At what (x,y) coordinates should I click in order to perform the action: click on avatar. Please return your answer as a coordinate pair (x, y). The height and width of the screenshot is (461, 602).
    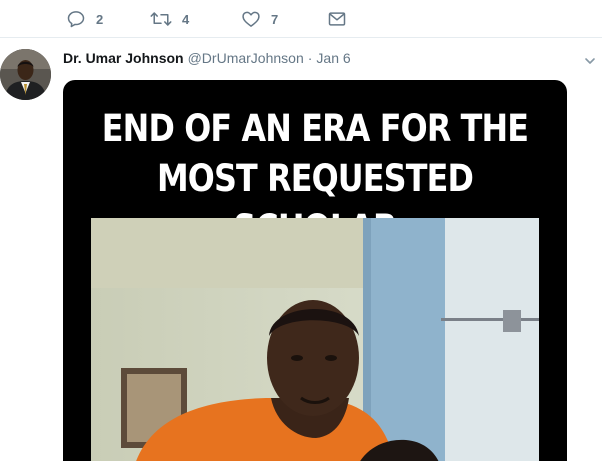
    Looking at the image, I should click on (25, 74).